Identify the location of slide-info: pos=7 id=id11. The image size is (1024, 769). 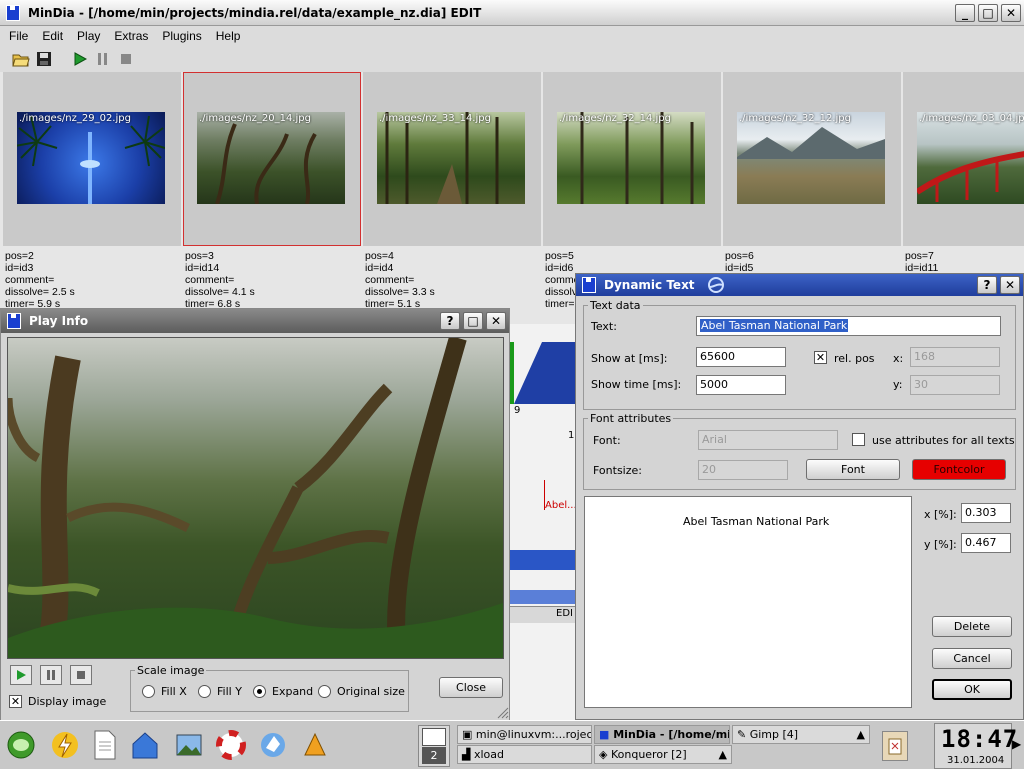
(922, 262).